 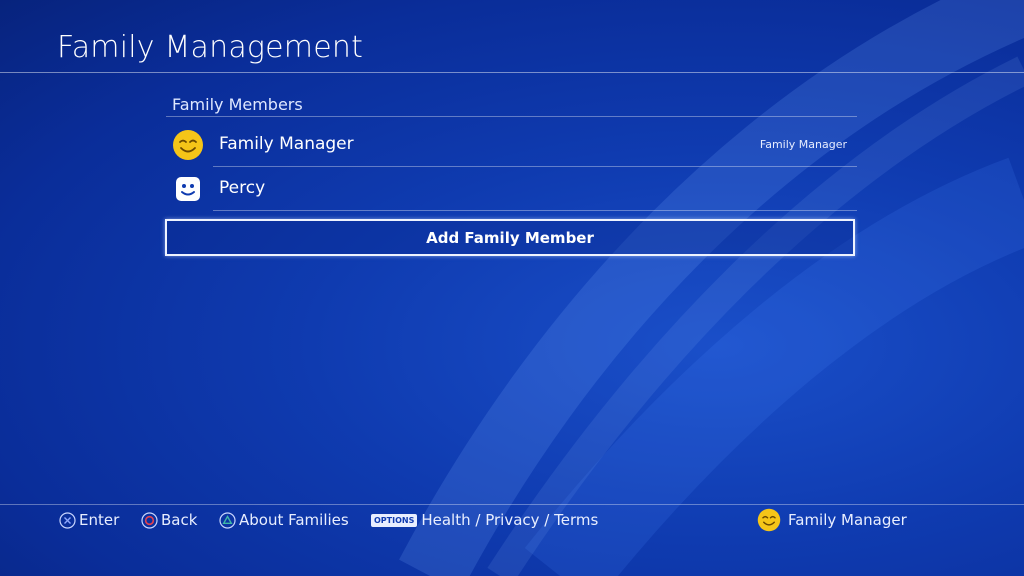 What do you see at coordinates (242, 188) in the screenshot?
I see `member-name: Percy` at bounding box center [242, 188].